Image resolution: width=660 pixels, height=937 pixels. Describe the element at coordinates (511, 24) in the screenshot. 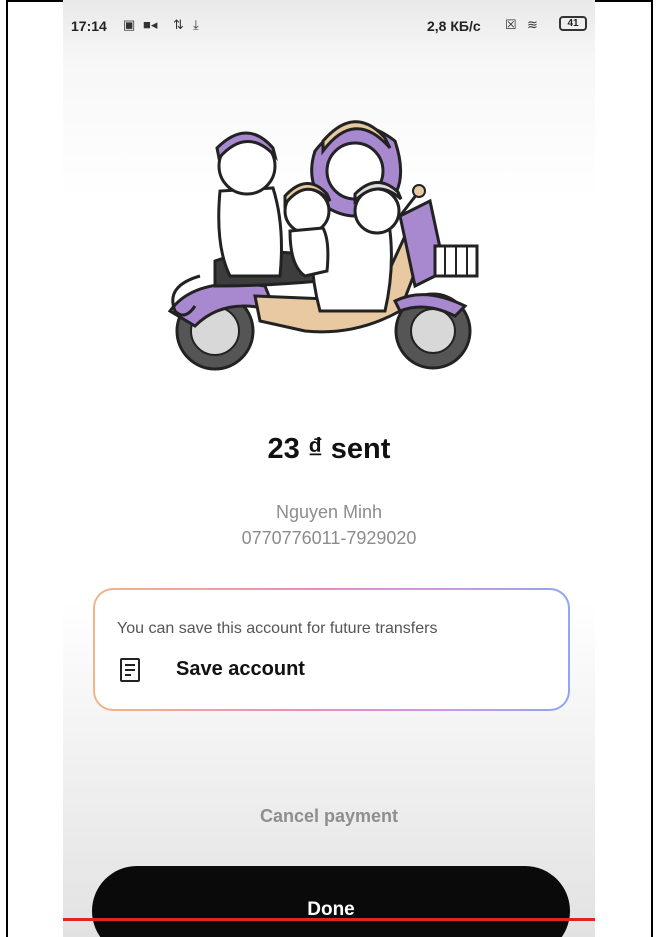

I see `sim-icon: ☒` at that location.